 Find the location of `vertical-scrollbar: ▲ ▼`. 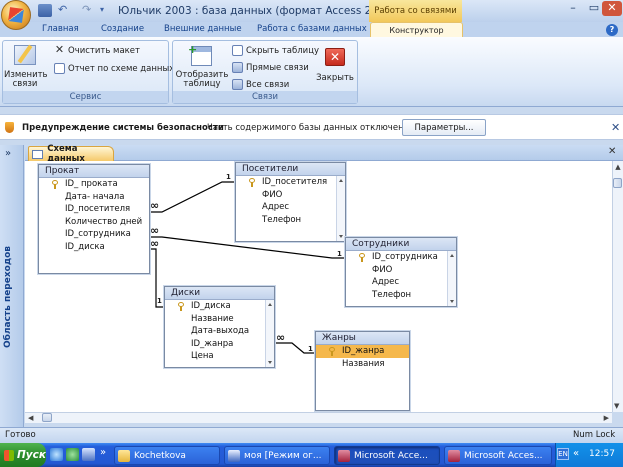

vertical-scrollbar: ▲ ▼ is located at coordinates (617, 286).